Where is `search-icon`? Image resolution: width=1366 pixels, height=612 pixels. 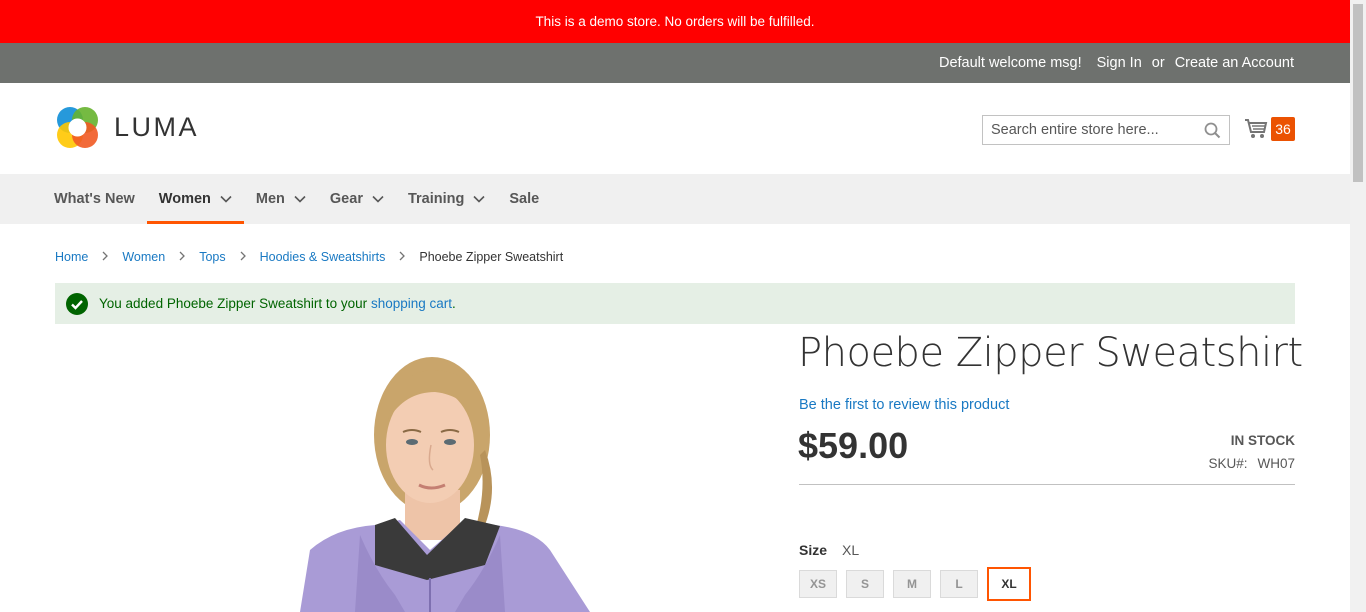
search-icon is located at coordinates (1212, 133).